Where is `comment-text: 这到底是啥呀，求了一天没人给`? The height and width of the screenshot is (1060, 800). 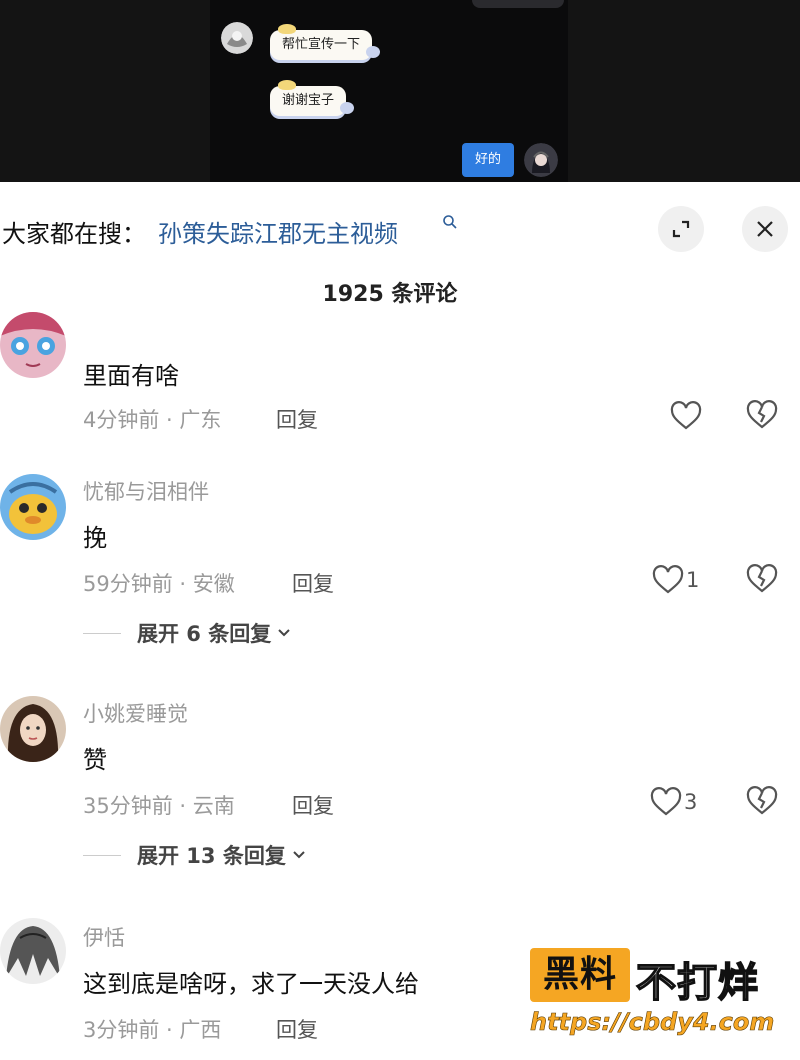
comment-text: 这到底是啥呀，求了一天没人给 is located at coordinates (251, 984).